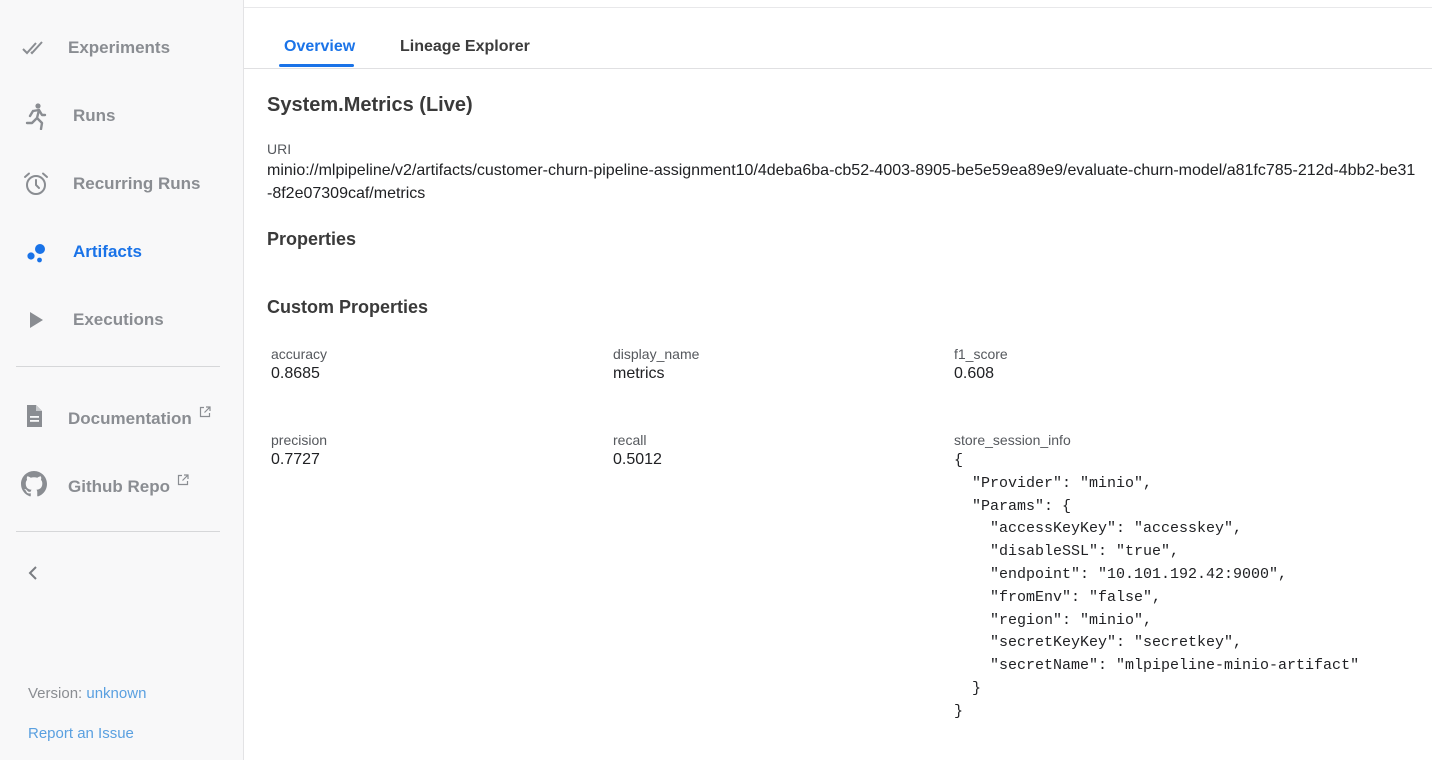 The image size is (1432, 760). Describe the element at coordinates (465, 47) in the screenshot. I see `tab-lineage-explorer: Lineage Explorer` at that location.